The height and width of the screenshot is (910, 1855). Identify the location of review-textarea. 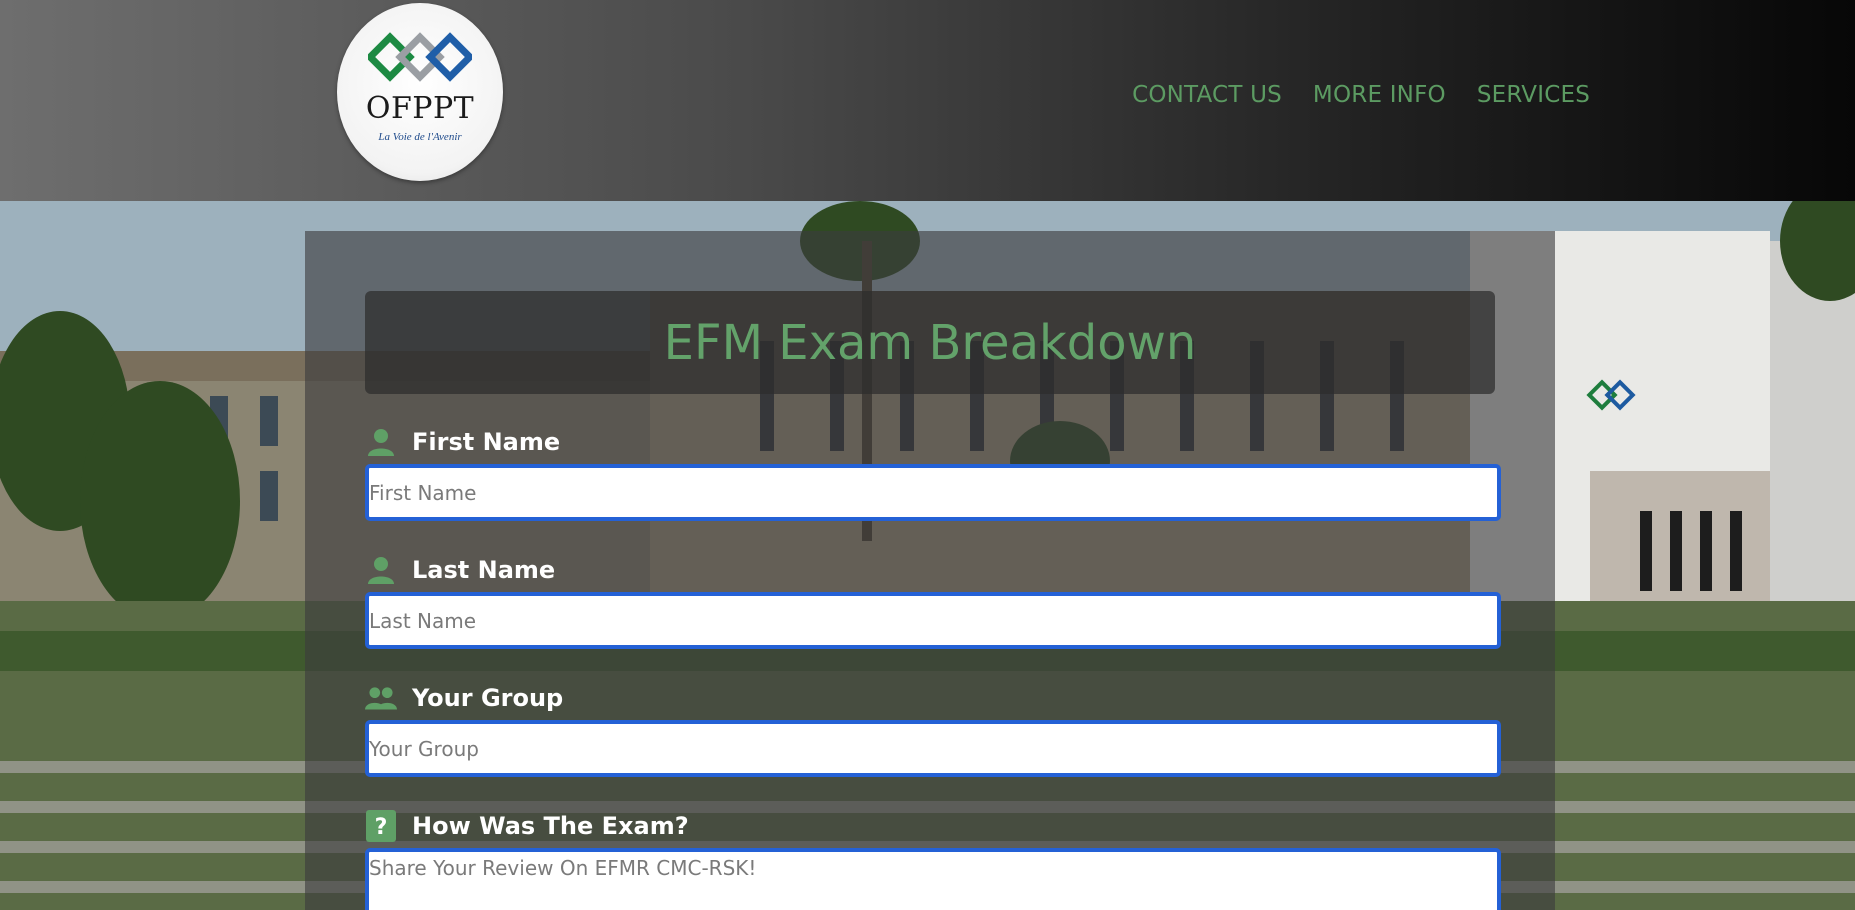
(933, 879).